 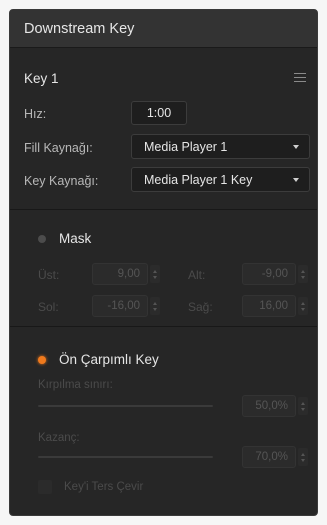 What do you see at coordinates (75, 238) in the screenshot?
I see `mask-title: Mask` at bounding box center [75, 238].